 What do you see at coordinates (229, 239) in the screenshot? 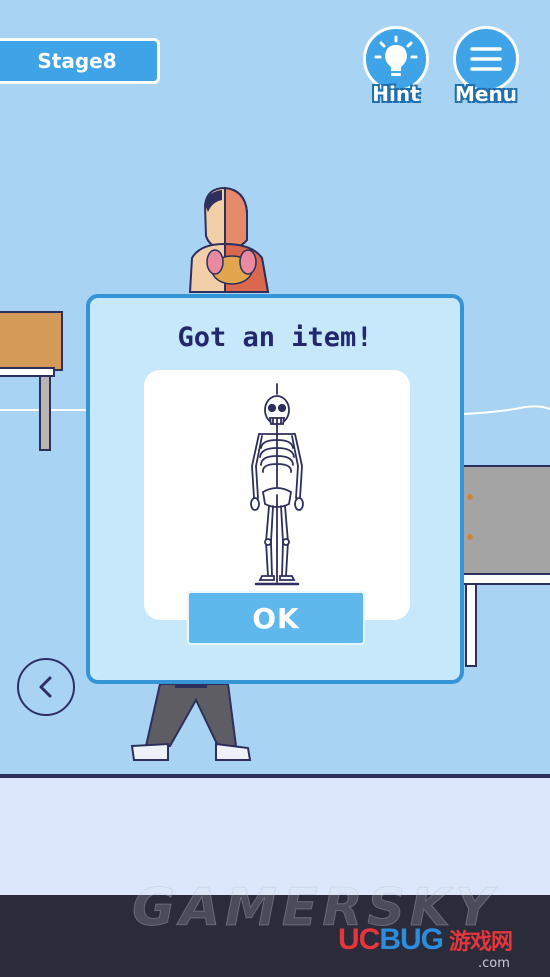
I see `anatomy-model` at bounding box center [229, 239].